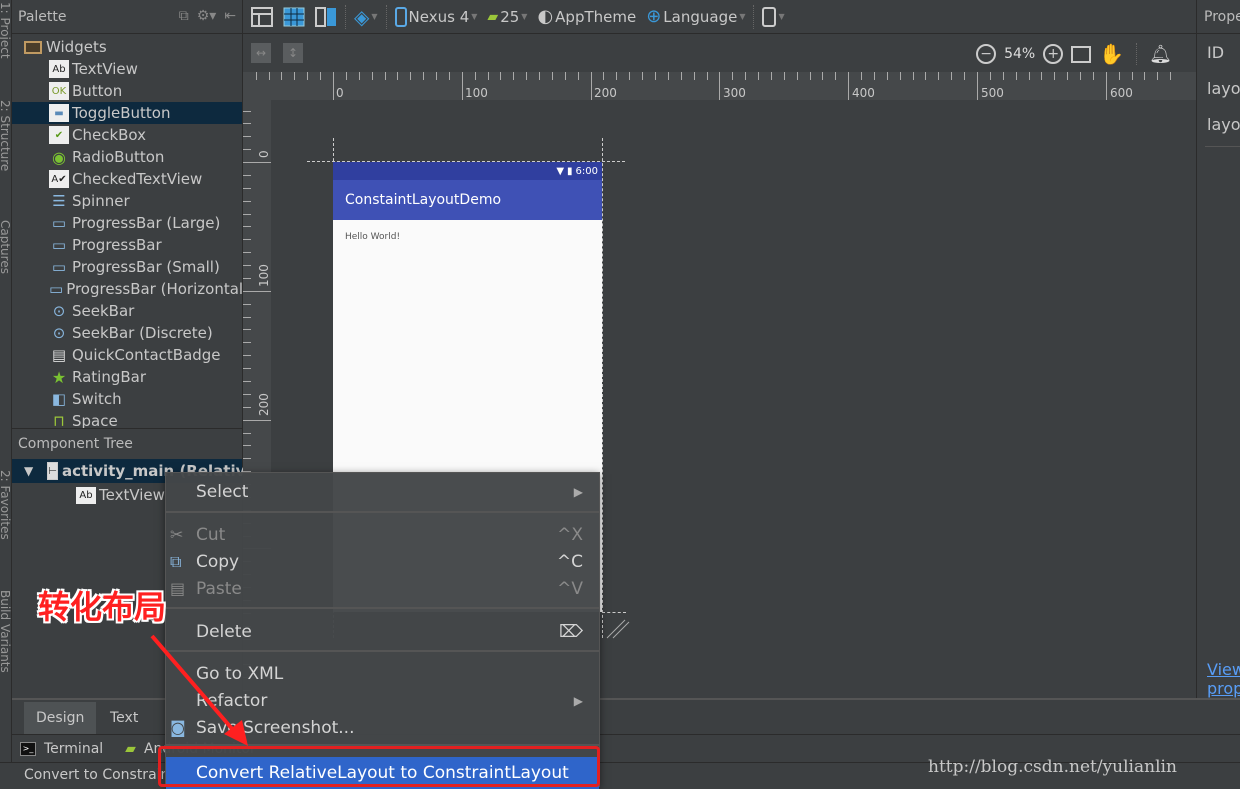 Image resolution: width=1240 pixels, height=789 pixels. What do you see at coordinates (199, 690) in the screenshot?
I see `annotation-arrow-icon` at bounding box center [199, 690].